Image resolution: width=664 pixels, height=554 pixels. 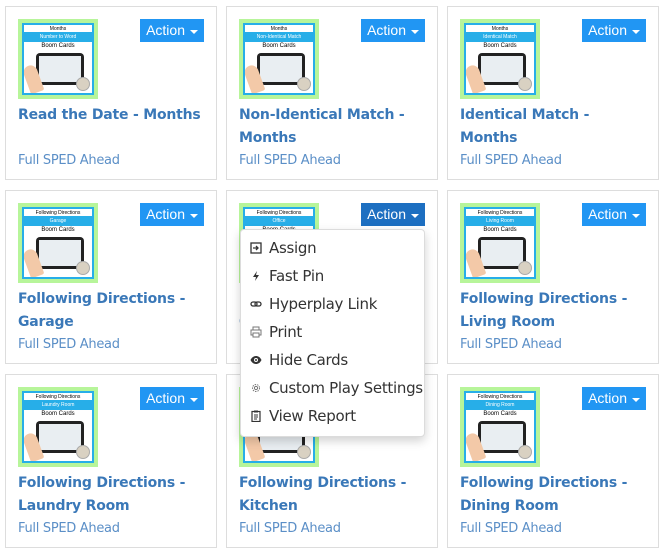 What do you see at coordinates (332, 276) in the screenshot?
I see `menu-item-fast-pin: Fast Pin` at bounding box center [332, 276].